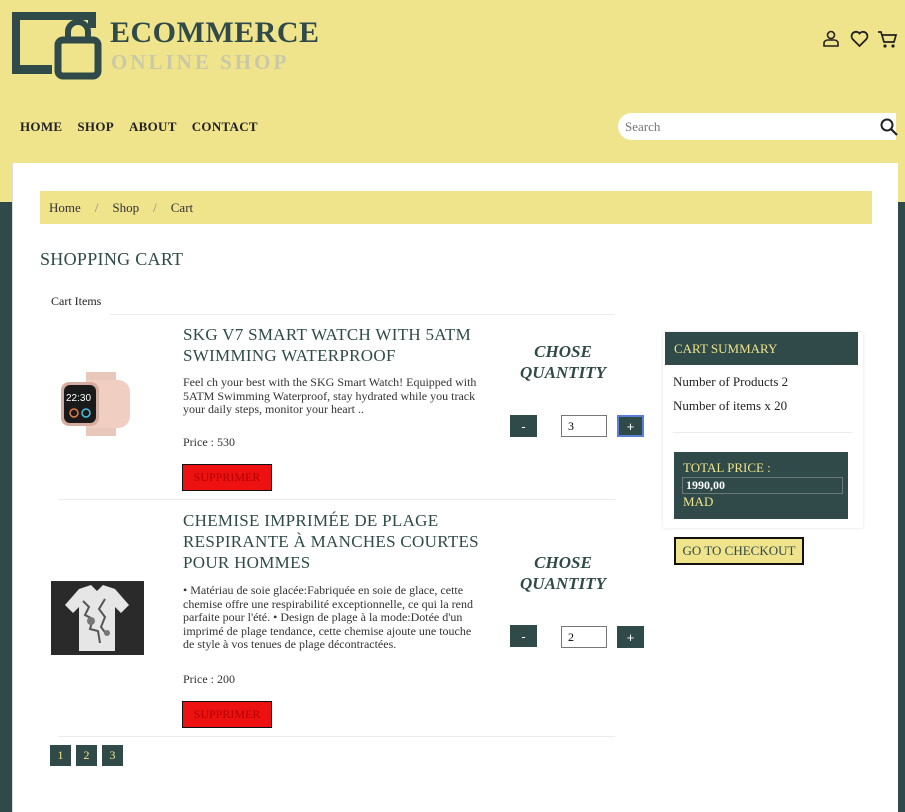 This screenshot has height=812, width=905. I want to click on product-title-line: RESPIRANTE À MANCHES COURTES, so click(331, 541).